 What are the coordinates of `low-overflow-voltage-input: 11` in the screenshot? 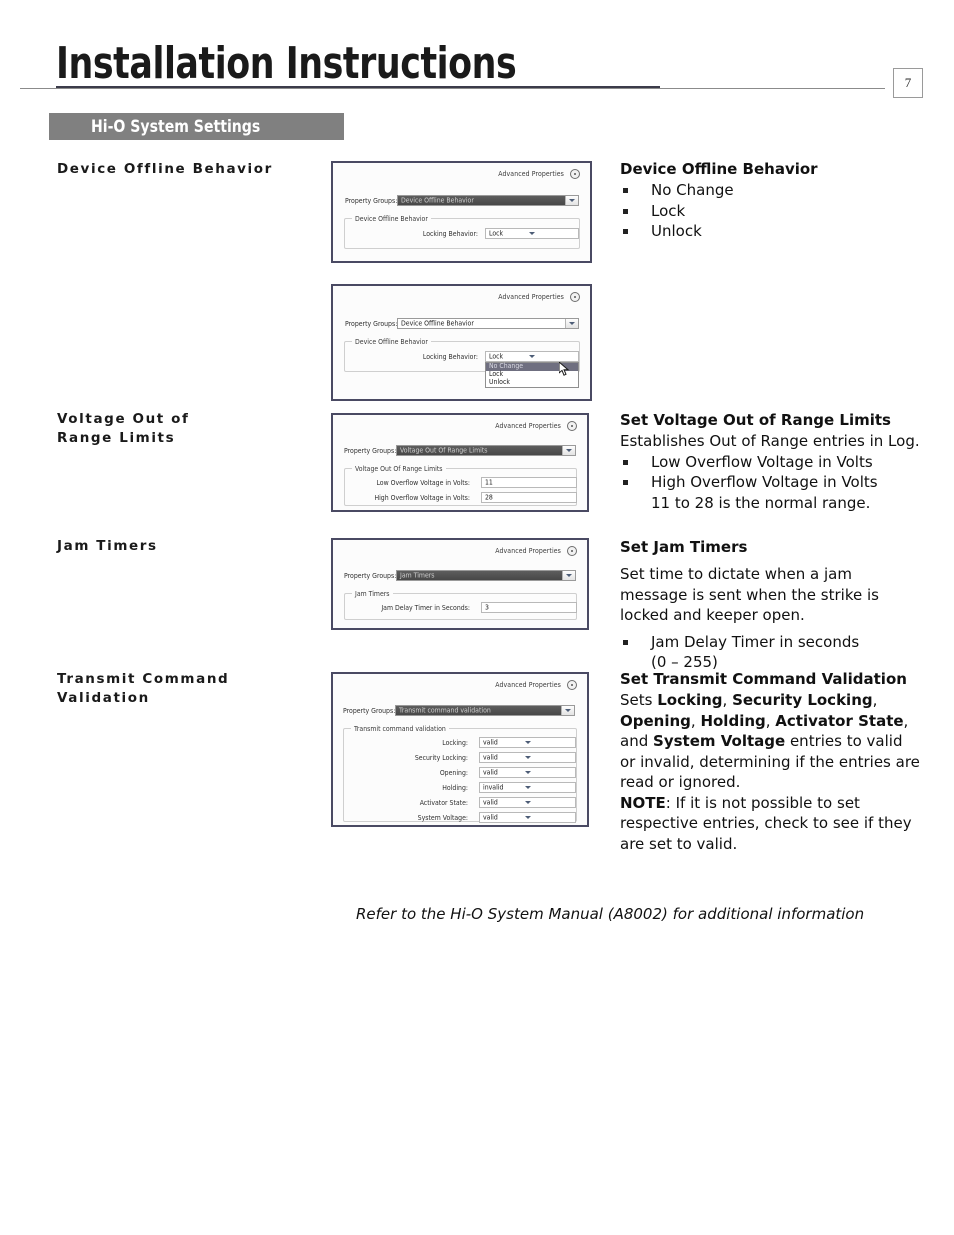 It's located at (529, 482).